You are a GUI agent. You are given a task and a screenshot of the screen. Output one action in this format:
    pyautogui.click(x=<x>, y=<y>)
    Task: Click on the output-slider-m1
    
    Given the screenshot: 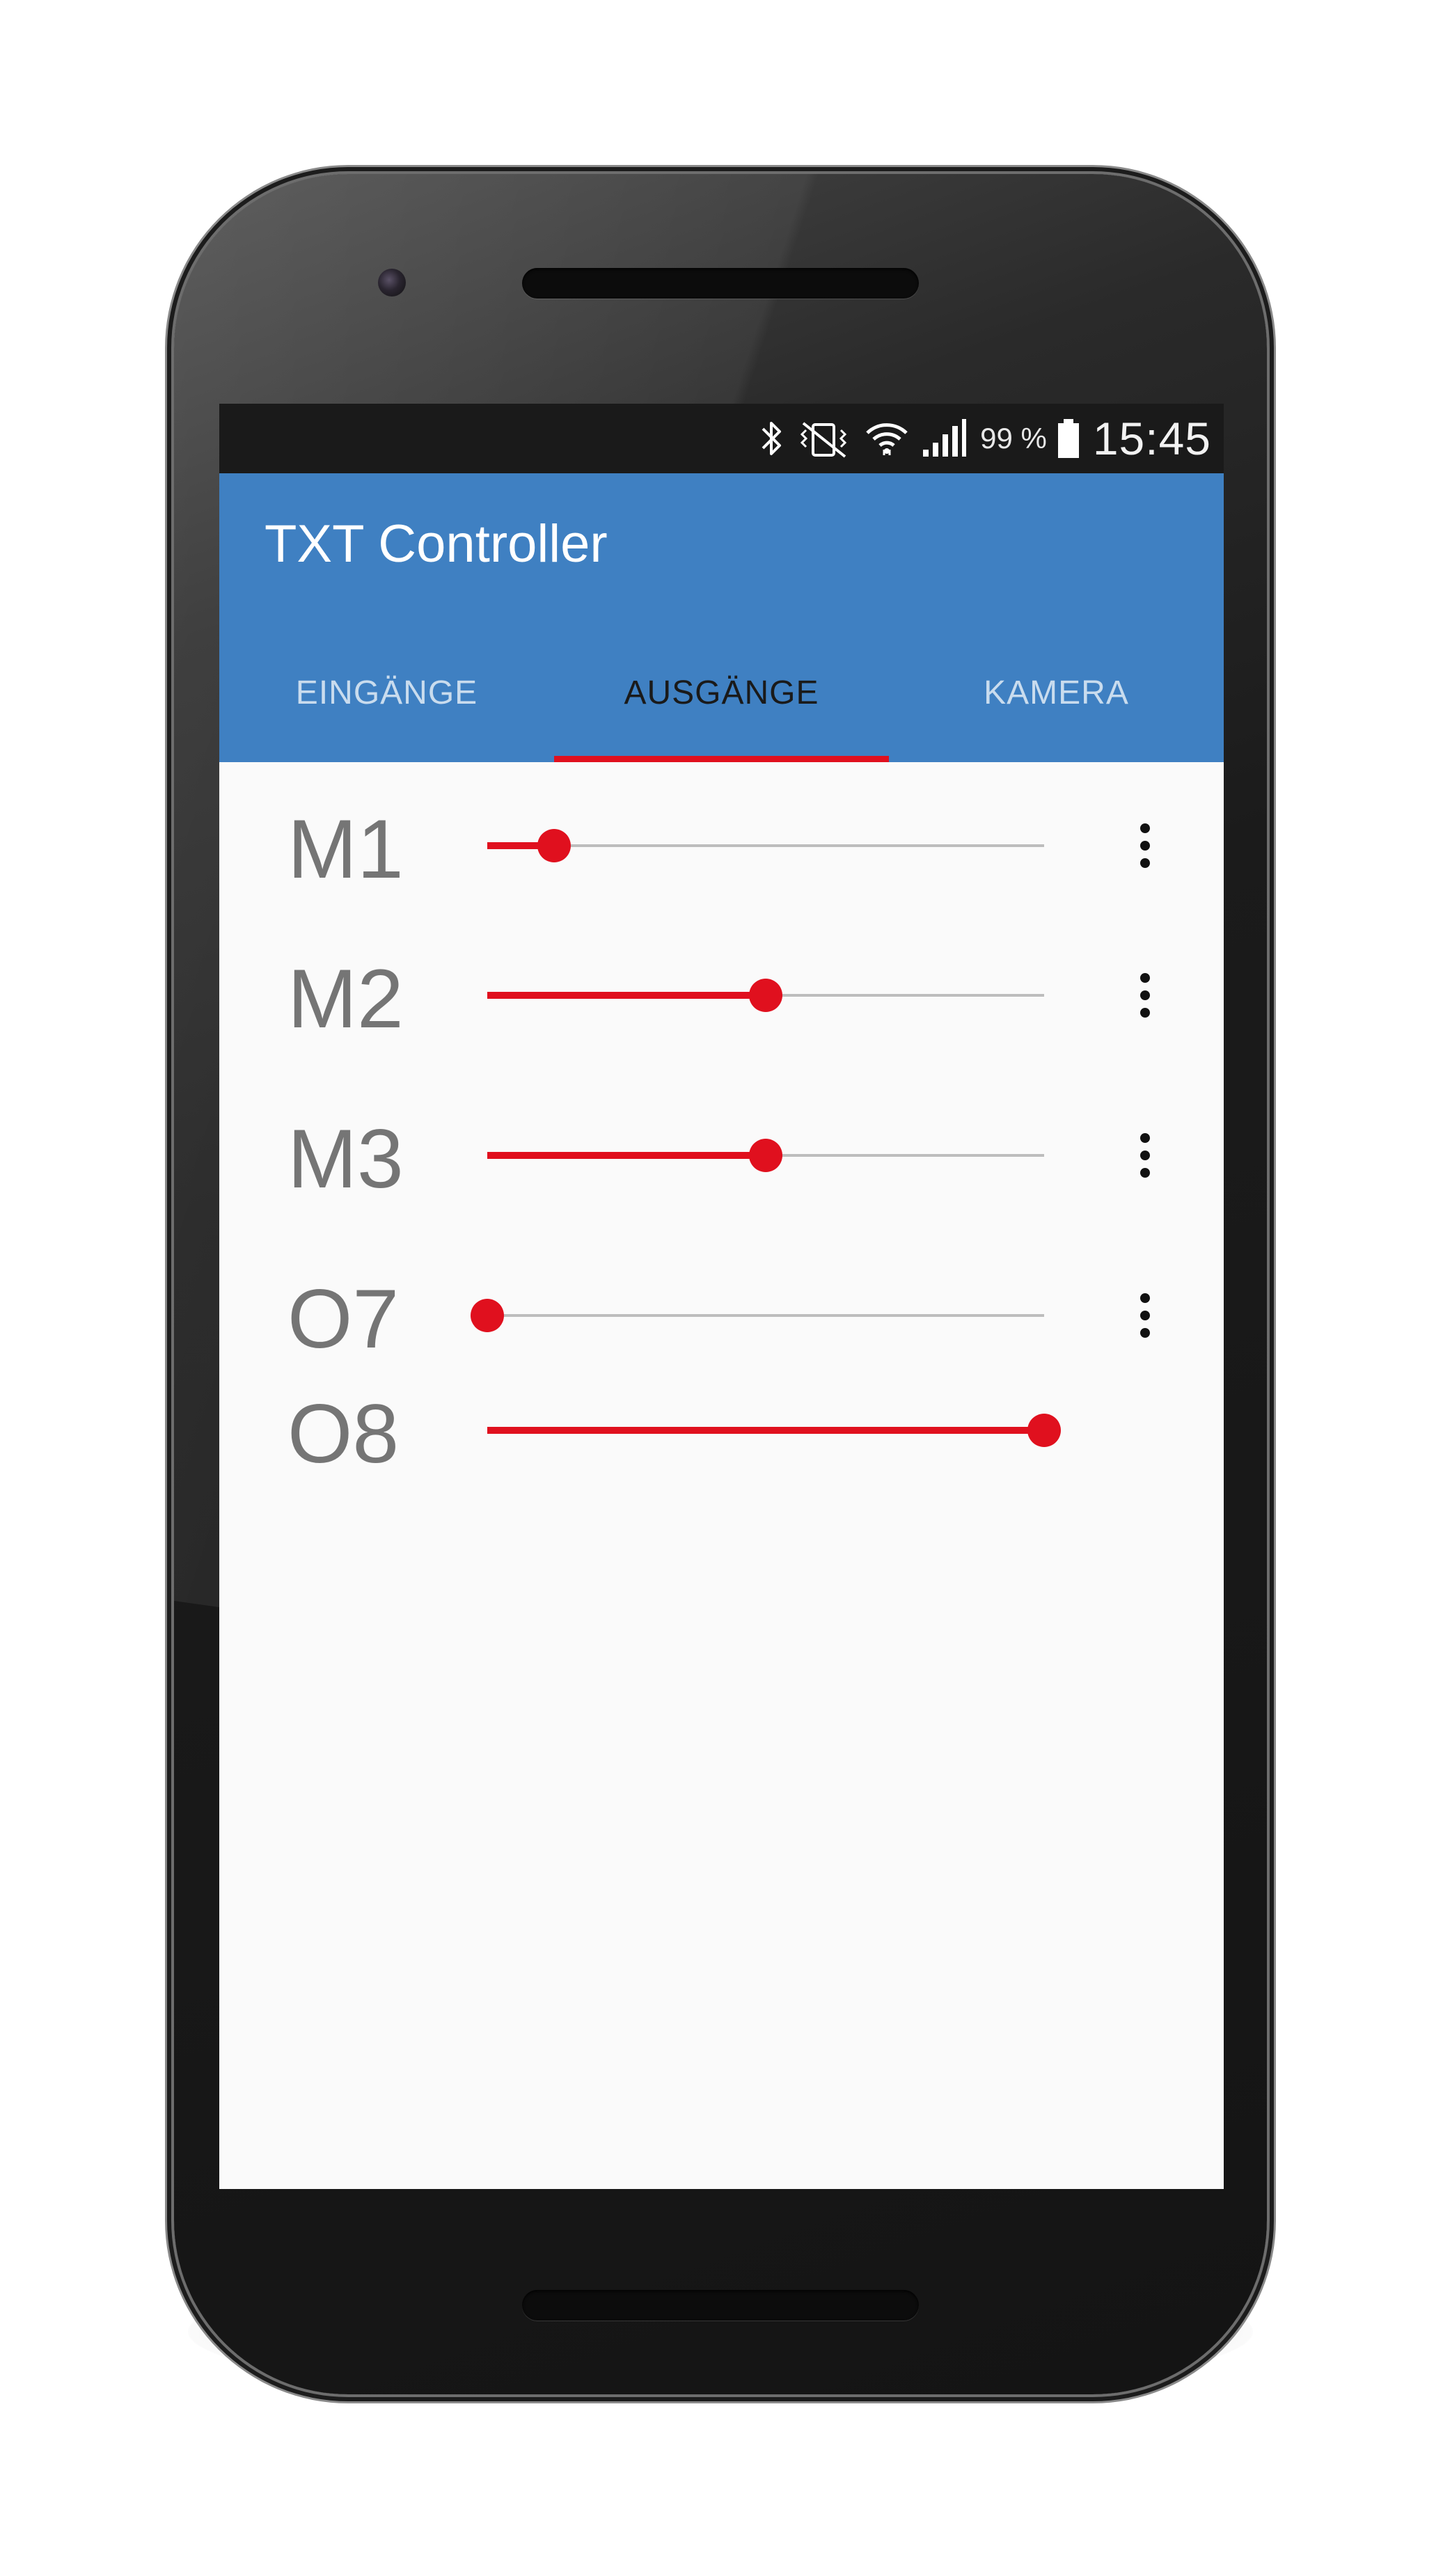 What is the action you would take?
    pyautogui.click(x=765, y=846)
    